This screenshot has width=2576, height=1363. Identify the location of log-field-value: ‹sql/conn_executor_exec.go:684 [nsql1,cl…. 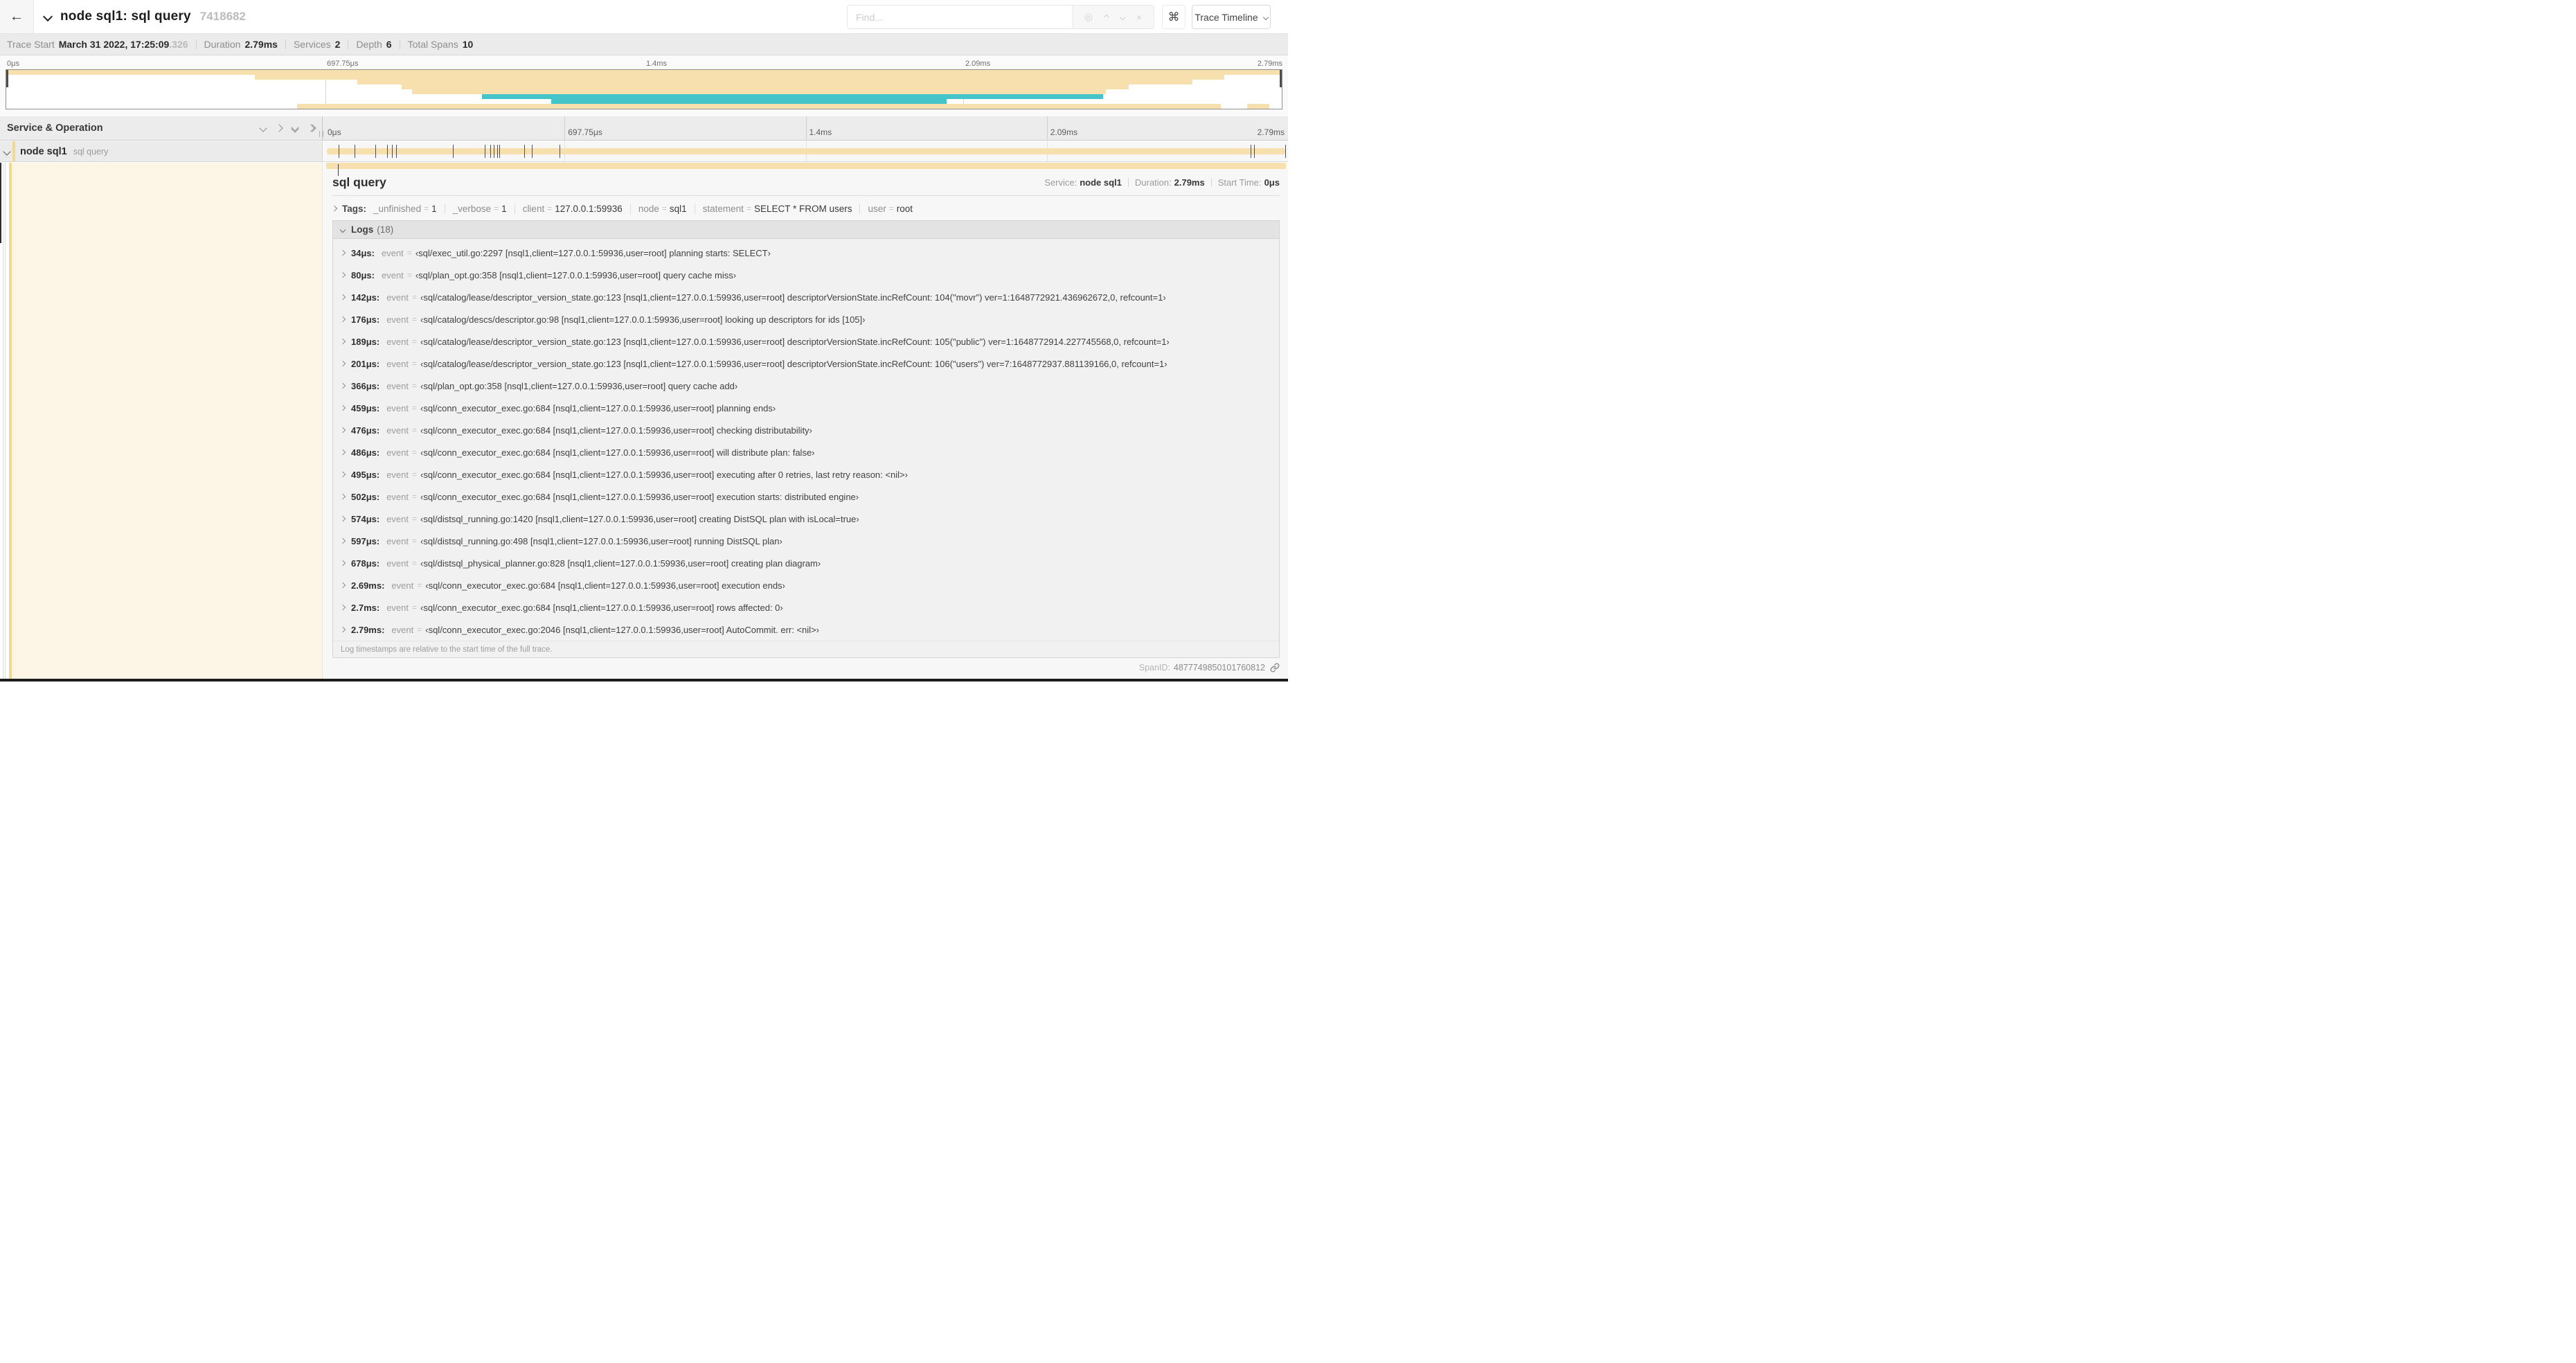
(664, 474).